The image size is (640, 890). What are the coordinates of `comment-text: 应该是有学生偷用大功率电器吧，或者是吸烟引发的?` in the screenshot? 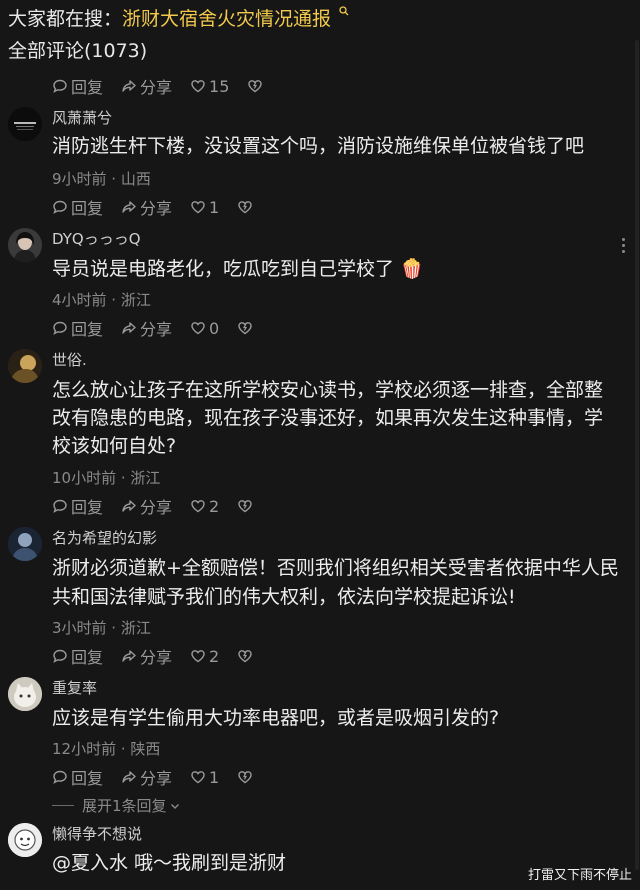 It's located at (276, 718).